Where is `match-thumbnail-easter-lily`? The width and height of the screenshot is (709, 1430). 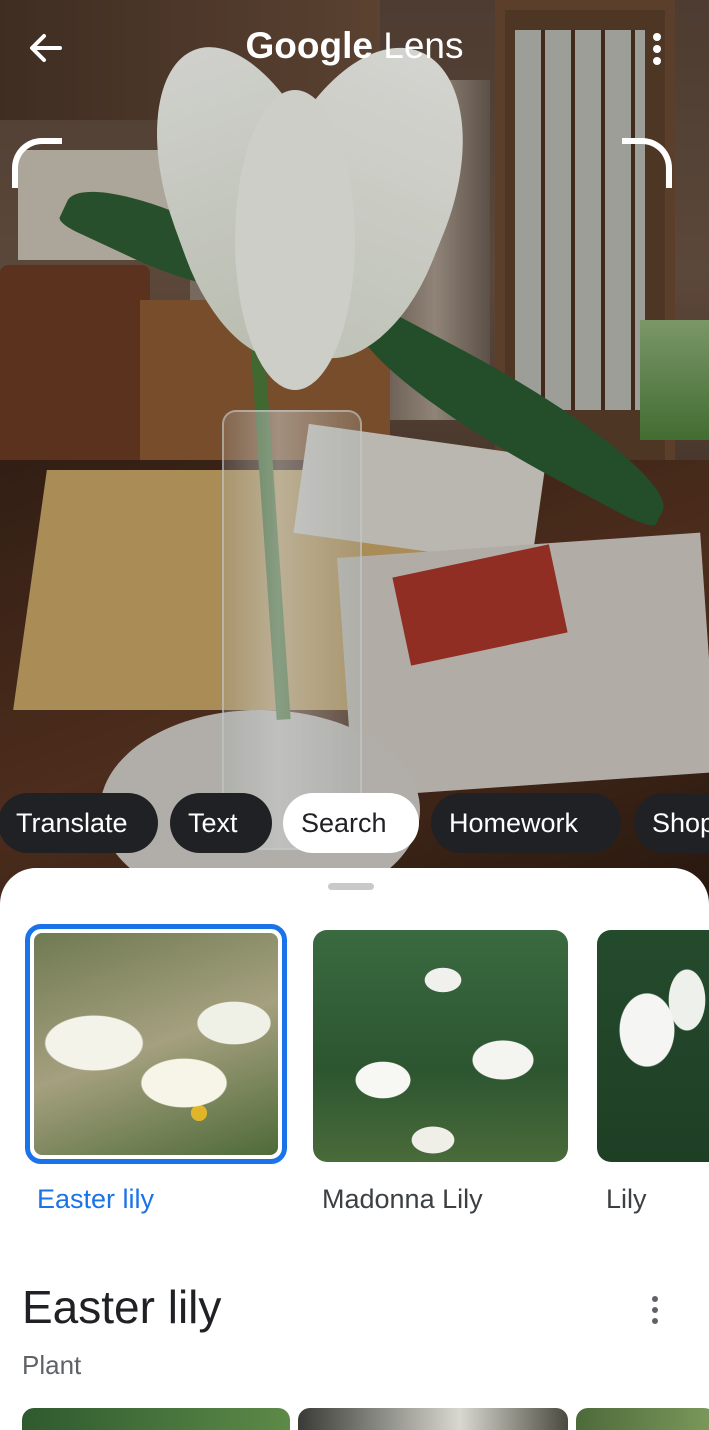
match-thumbnail-easter-lily is located at coordinates (156, 1044).